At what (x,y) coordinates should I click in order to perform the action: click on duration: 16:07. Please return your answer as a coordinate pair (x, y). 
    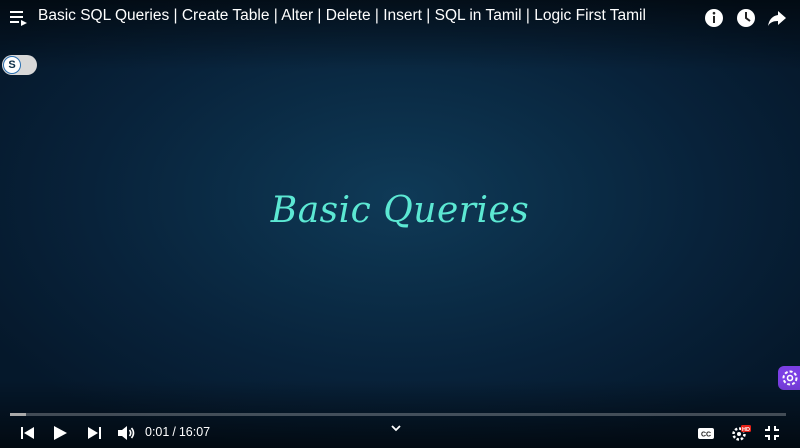
    Looking at the image, I should click on (194, 432).